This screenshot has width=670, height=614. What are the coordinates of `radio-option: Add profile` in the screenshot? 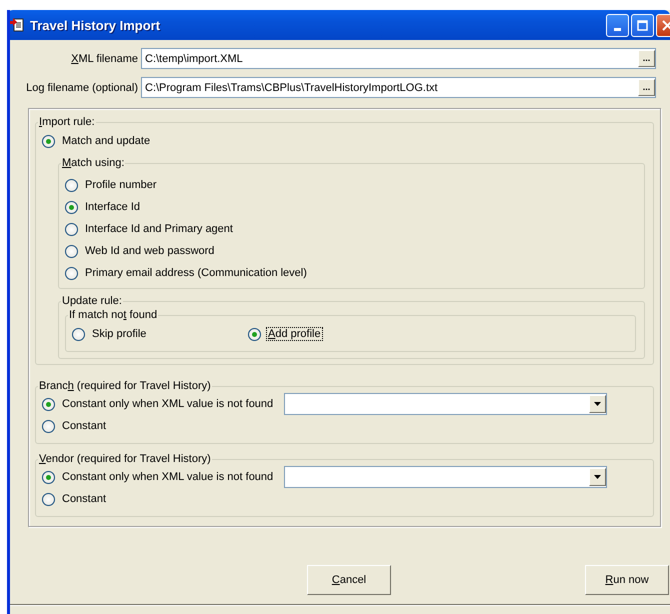 It's located at (437, 334).